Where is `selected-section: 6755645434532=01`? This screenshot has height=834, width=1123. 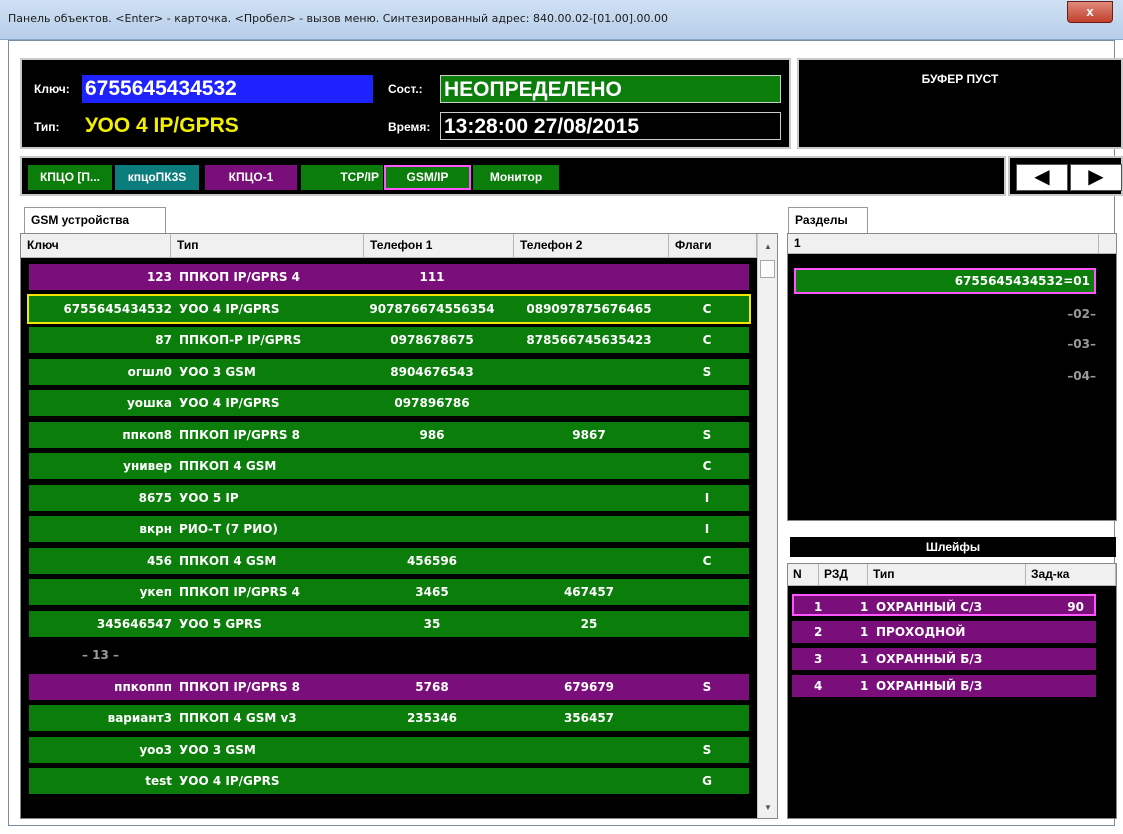 selected-section: 6755645434532=01 is located at coordinates (945, 281).